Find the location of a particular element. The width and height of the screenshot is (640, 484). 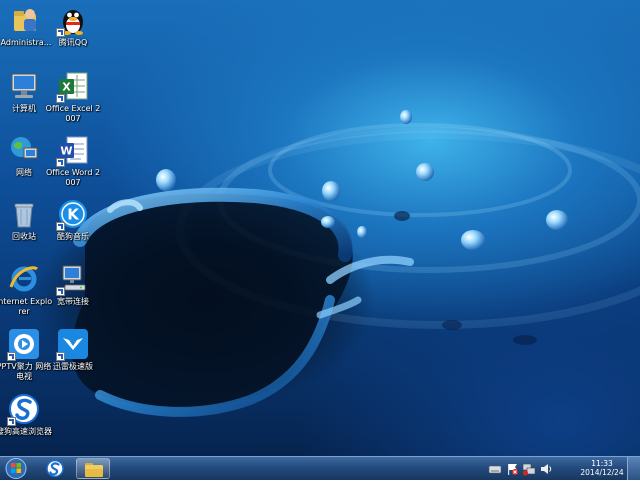

keyboard-icon is located at coordinates (495, 468).